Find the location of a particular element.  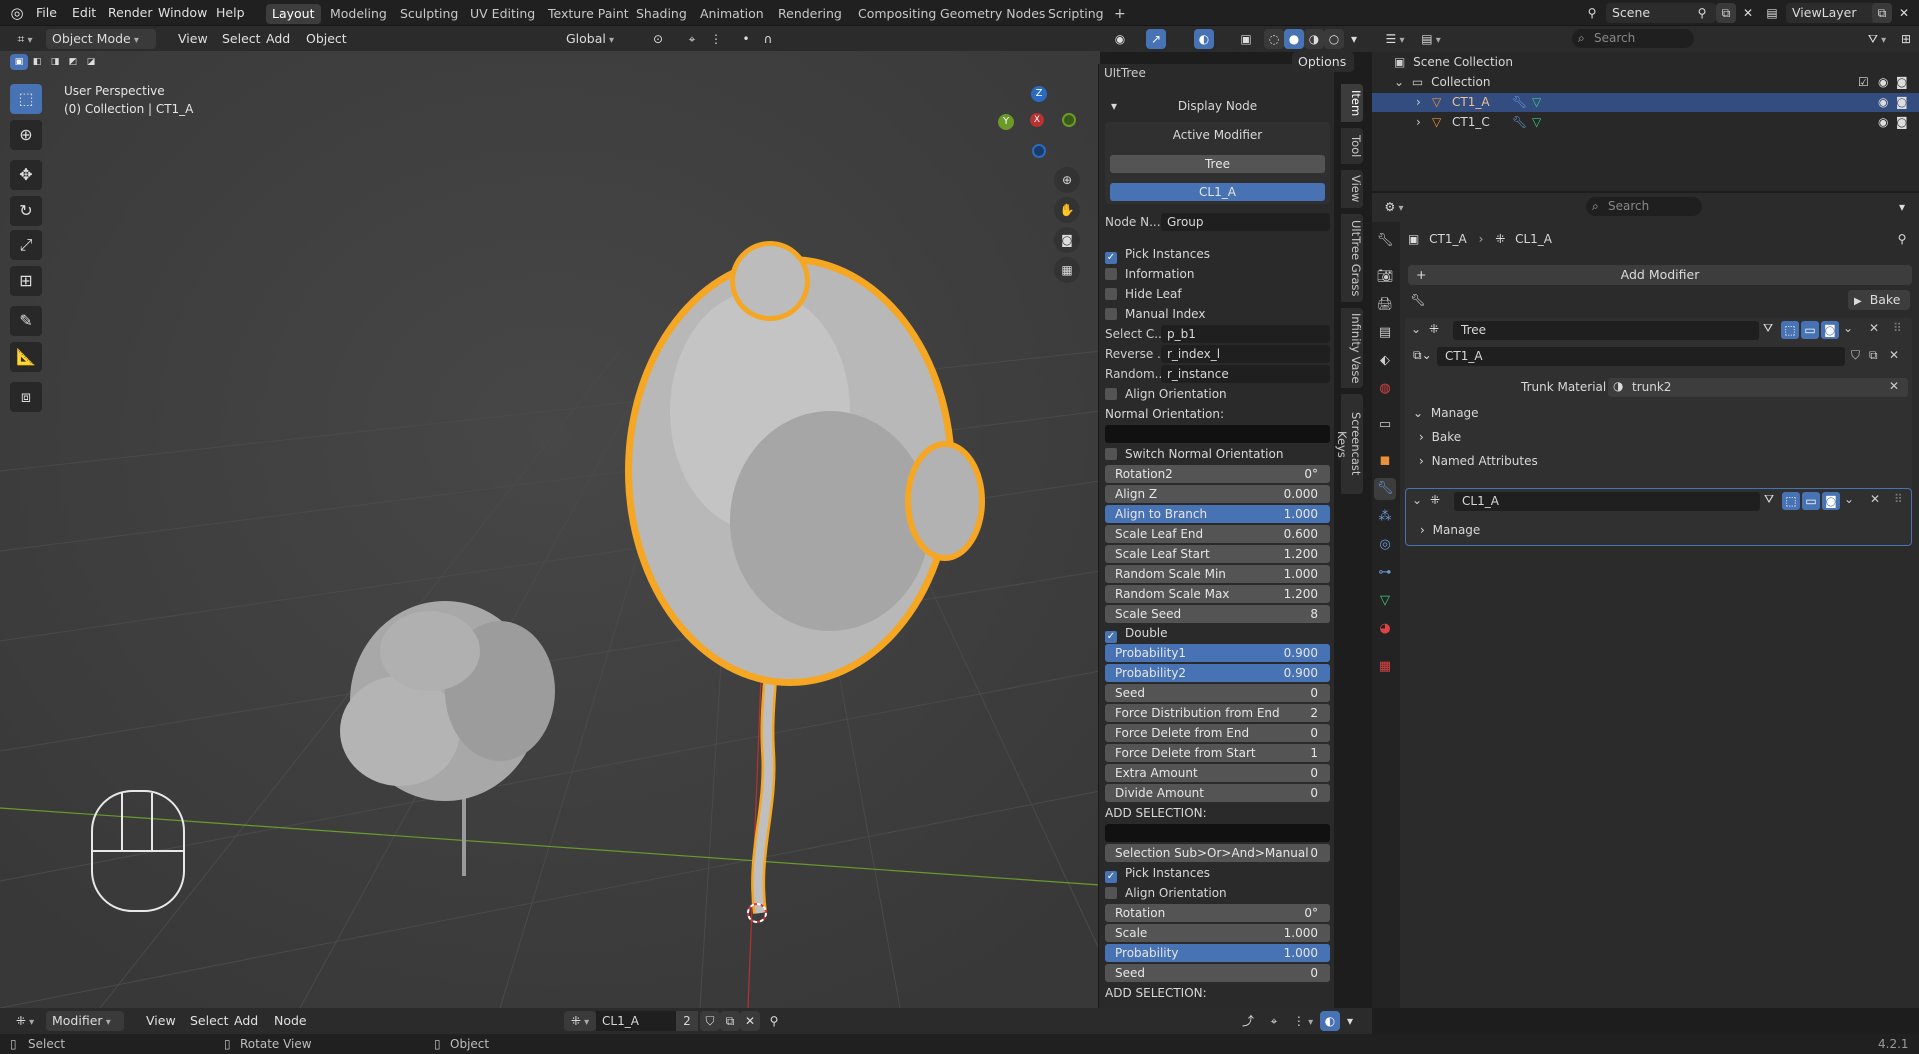

node-menu-select: Select is located at coordinates (209, 1021).